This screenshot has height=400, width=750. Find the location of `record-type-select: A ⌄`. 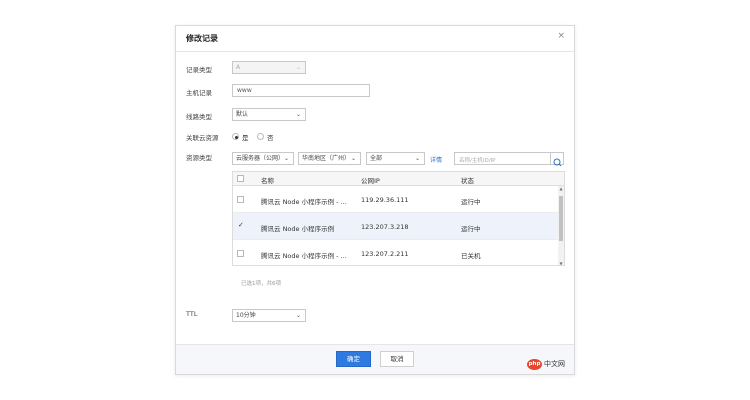

record-type-select: A ⌄ is located at coordinates (269, 67).